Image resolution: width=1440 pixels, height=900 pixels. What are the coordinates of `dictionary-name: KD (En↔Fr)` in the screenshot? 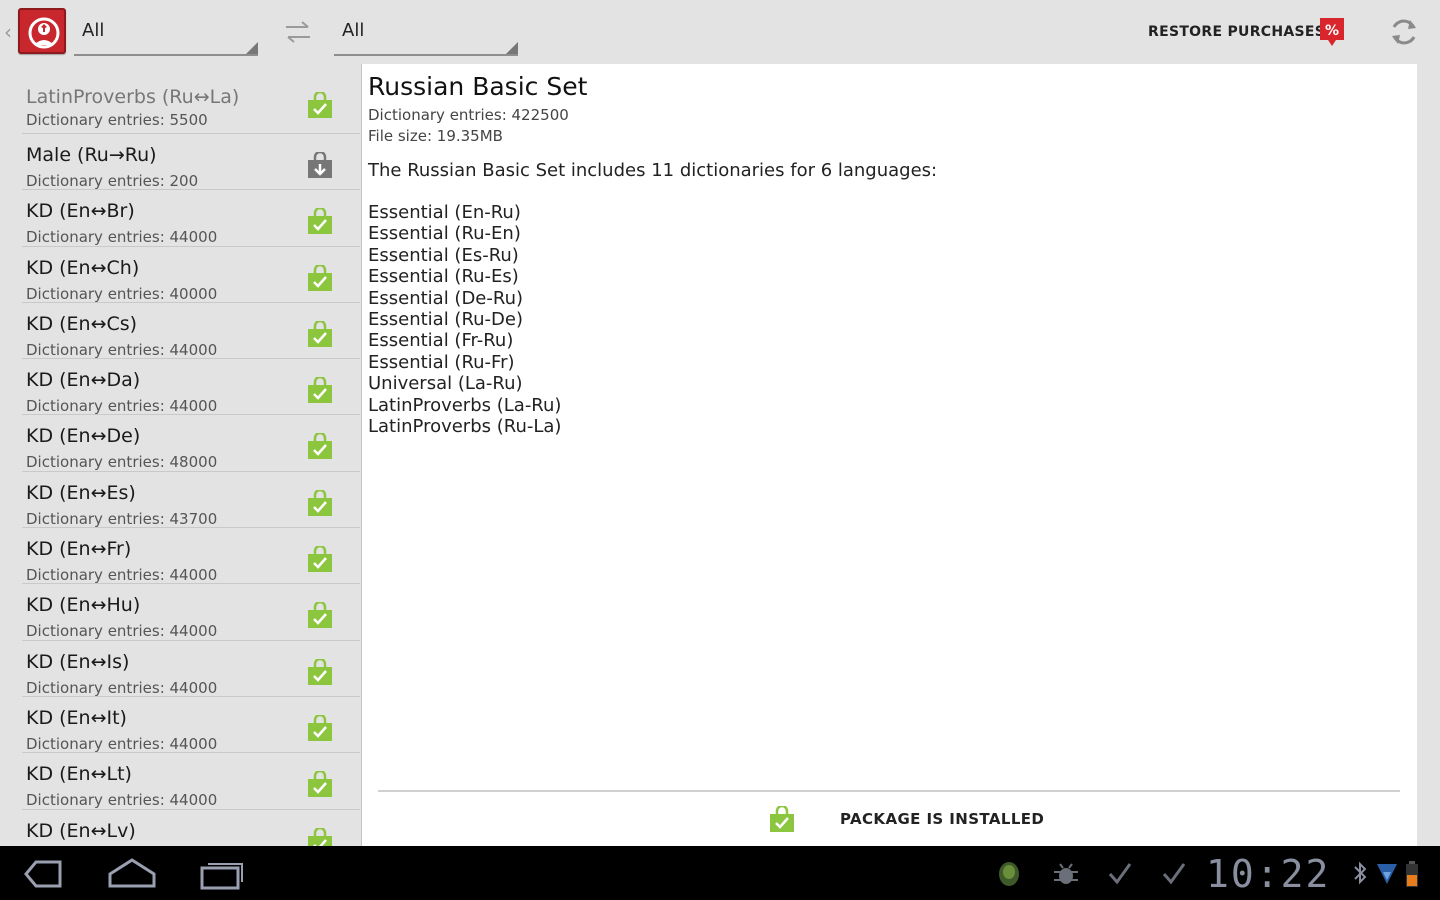 It's located at (79, 549).